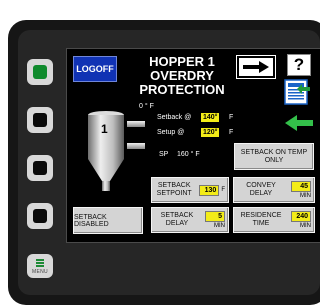 This screenshot has width=320, height=305. I want to click on menu-button: MENU, so click(40, 266).